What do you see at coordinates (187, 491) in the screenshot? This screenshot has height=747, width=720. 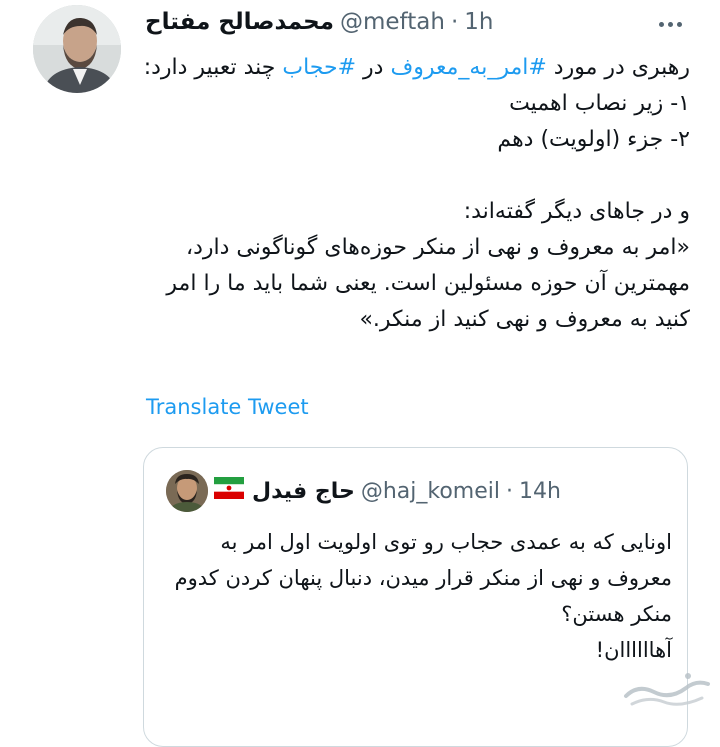 I see `quoted-author-avatar` at bounding box center [187, 491].